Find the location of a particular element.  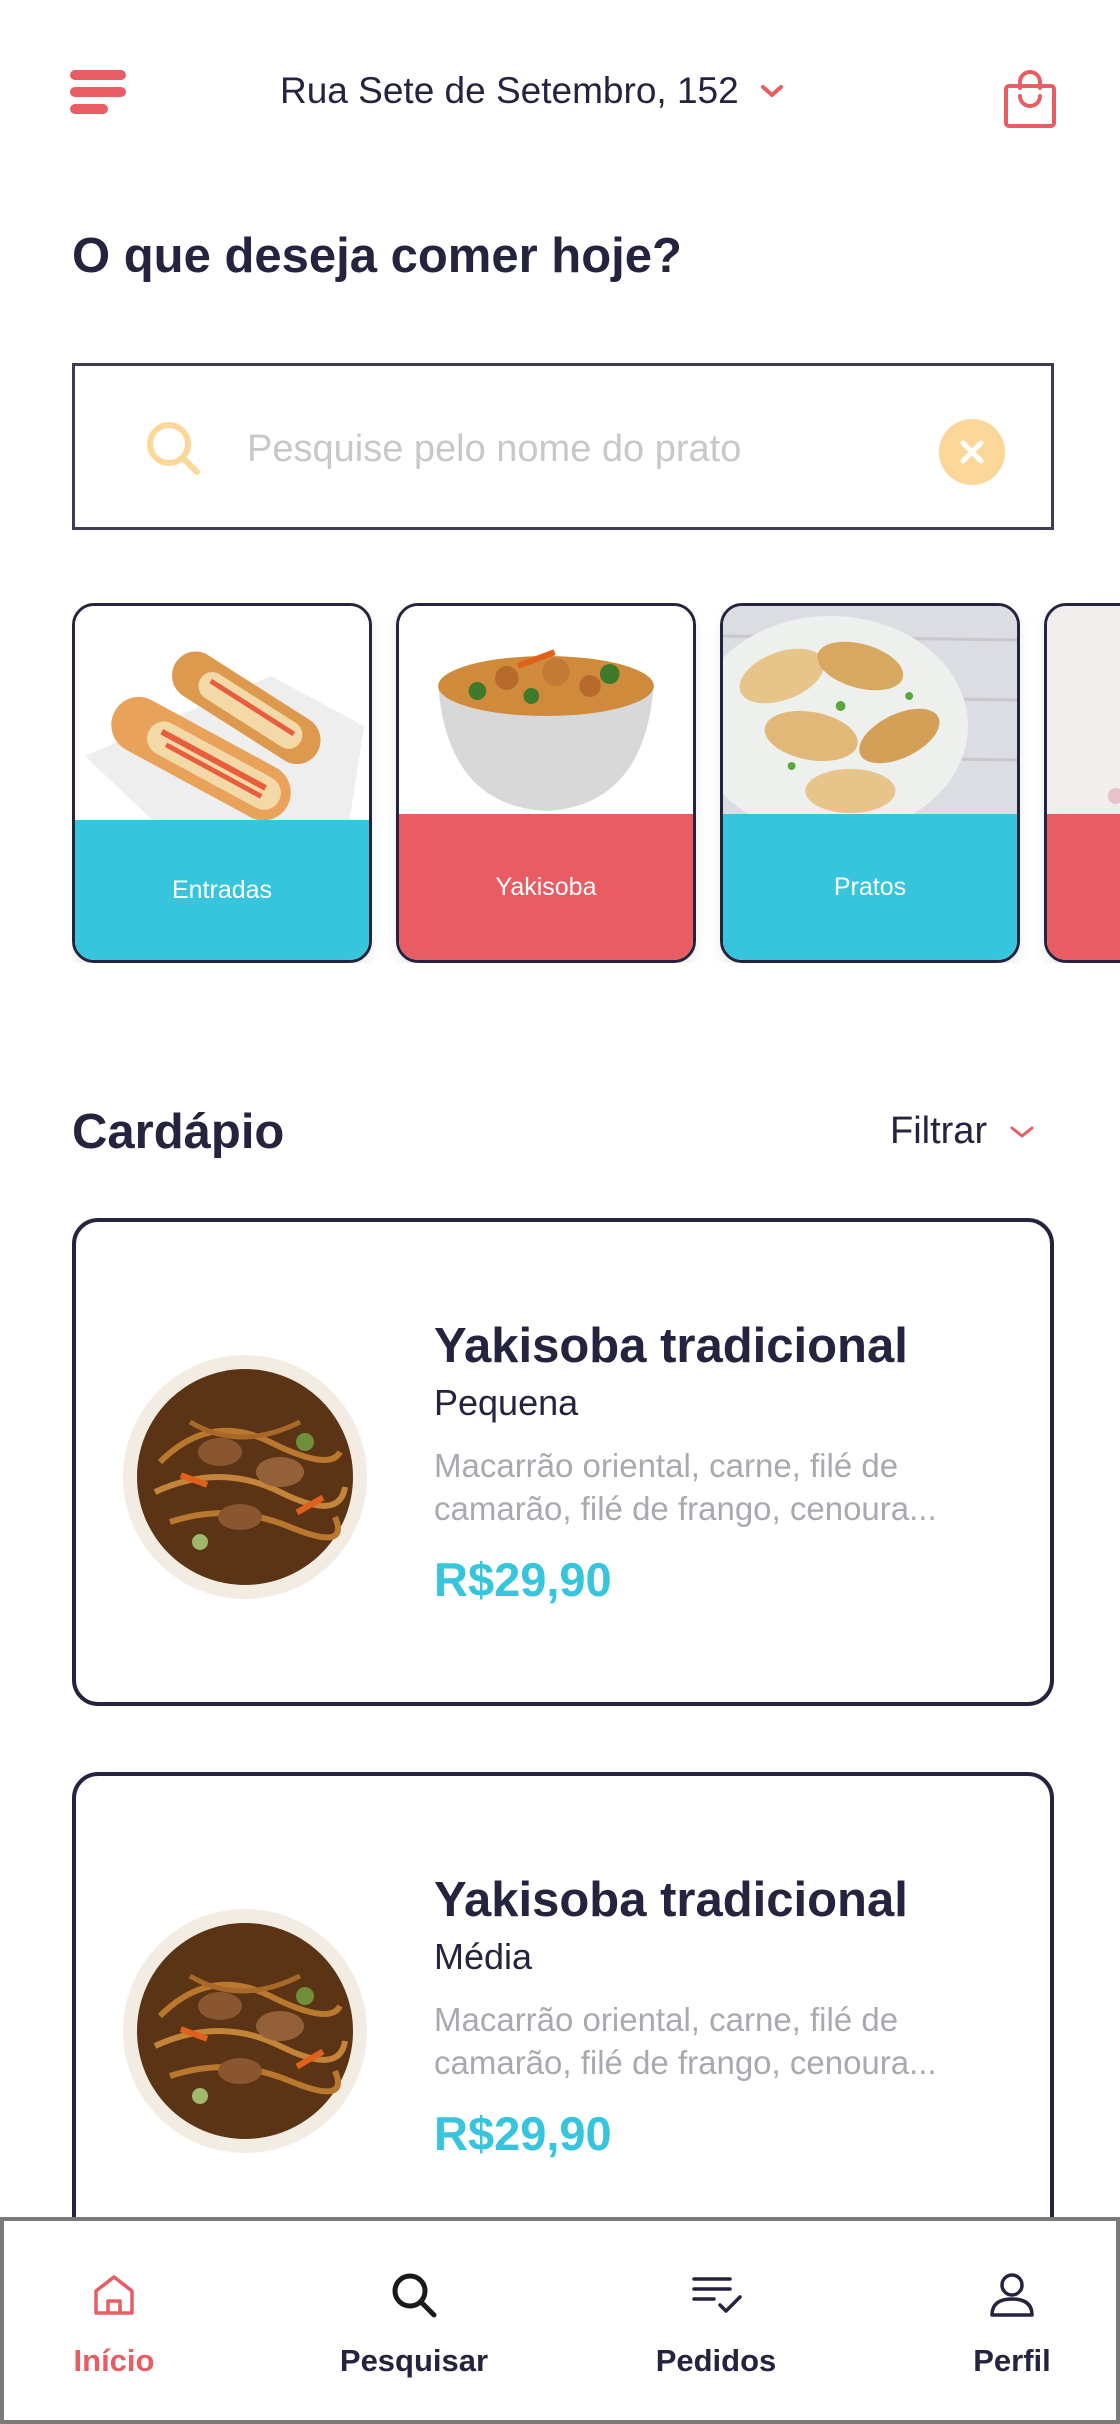

spring-rolls-image is located at coordinates (222, 716).